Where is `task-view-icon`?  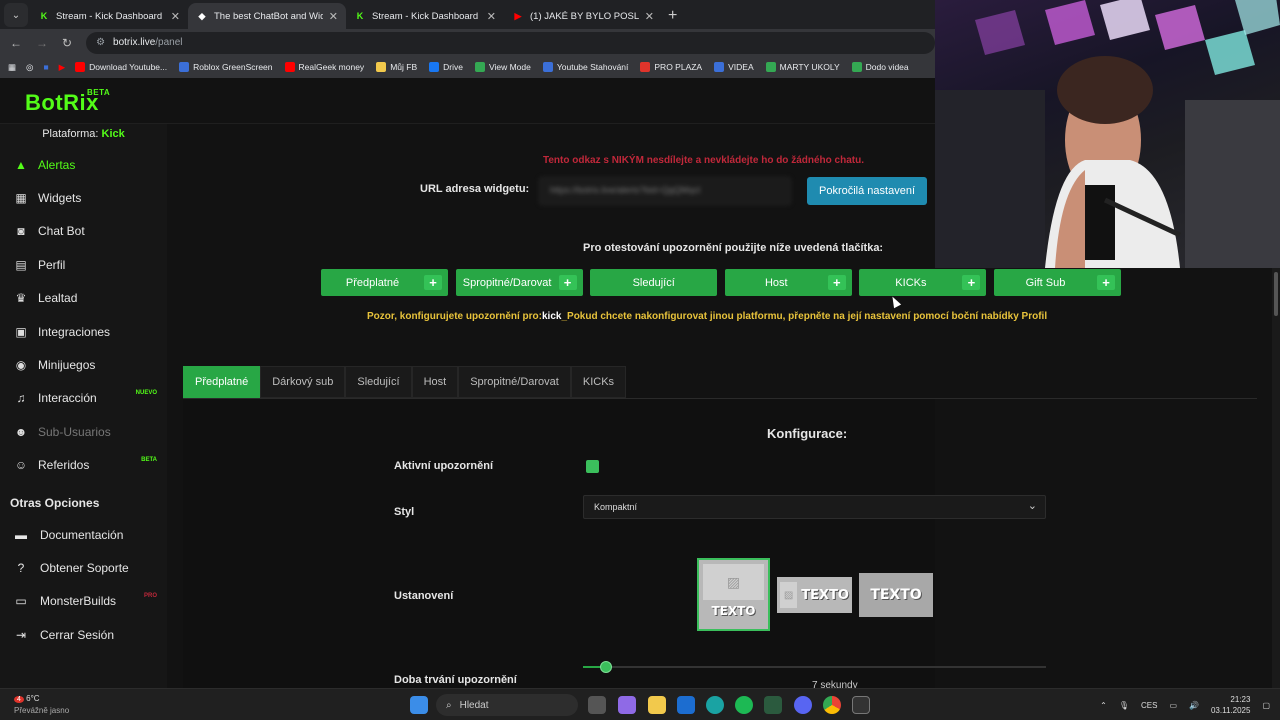
task-view-icon is located at coordinates (597, 705).